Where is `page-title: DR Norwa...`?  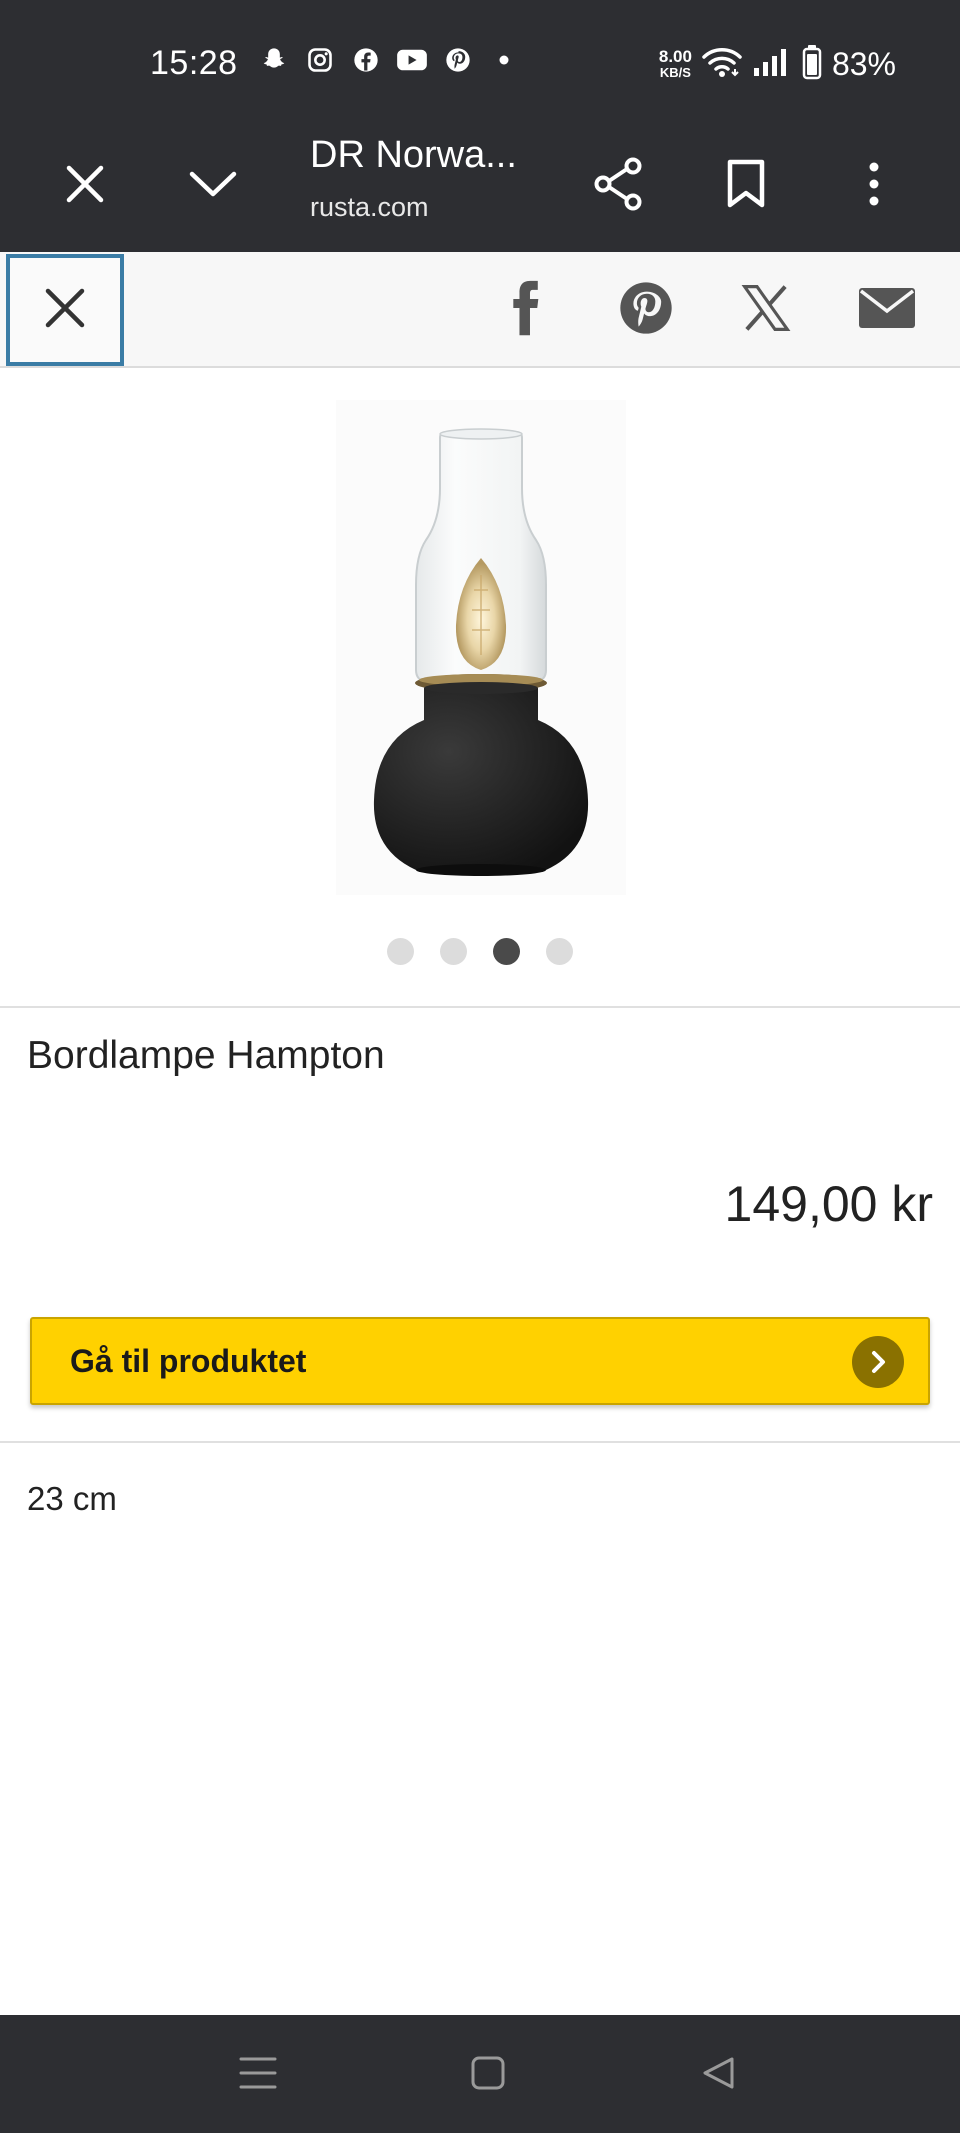 page-title: DR Norwa... is located at coordinates (413, 155).